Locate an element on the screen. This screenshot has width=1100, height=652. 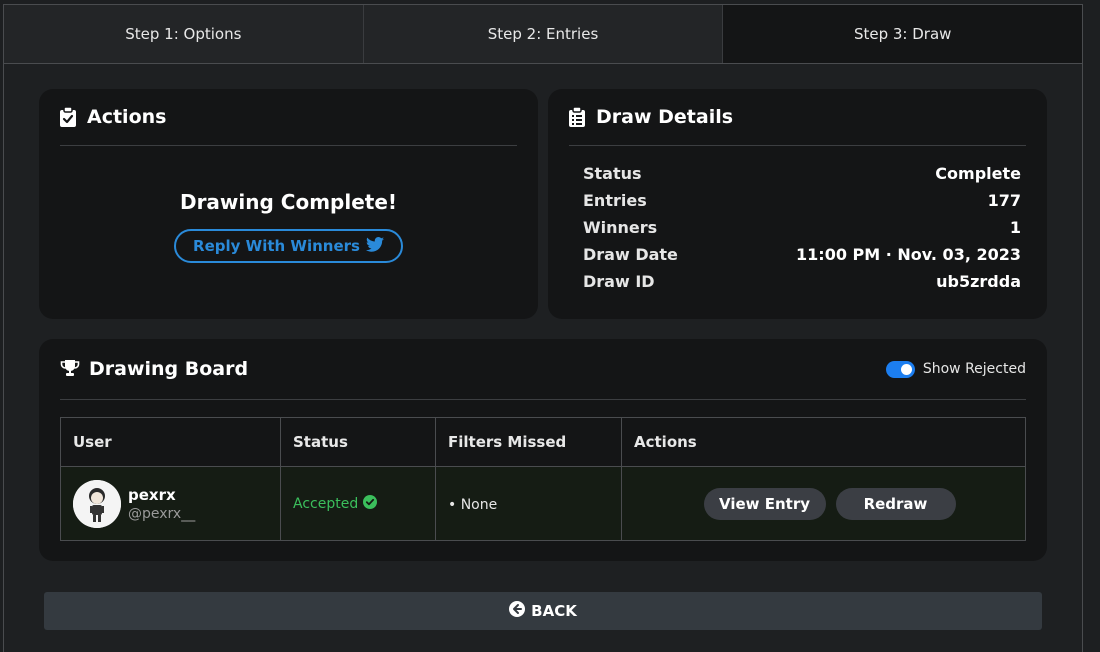
drawing-board-title: Drawing Board is located at coordinates (169, 369).